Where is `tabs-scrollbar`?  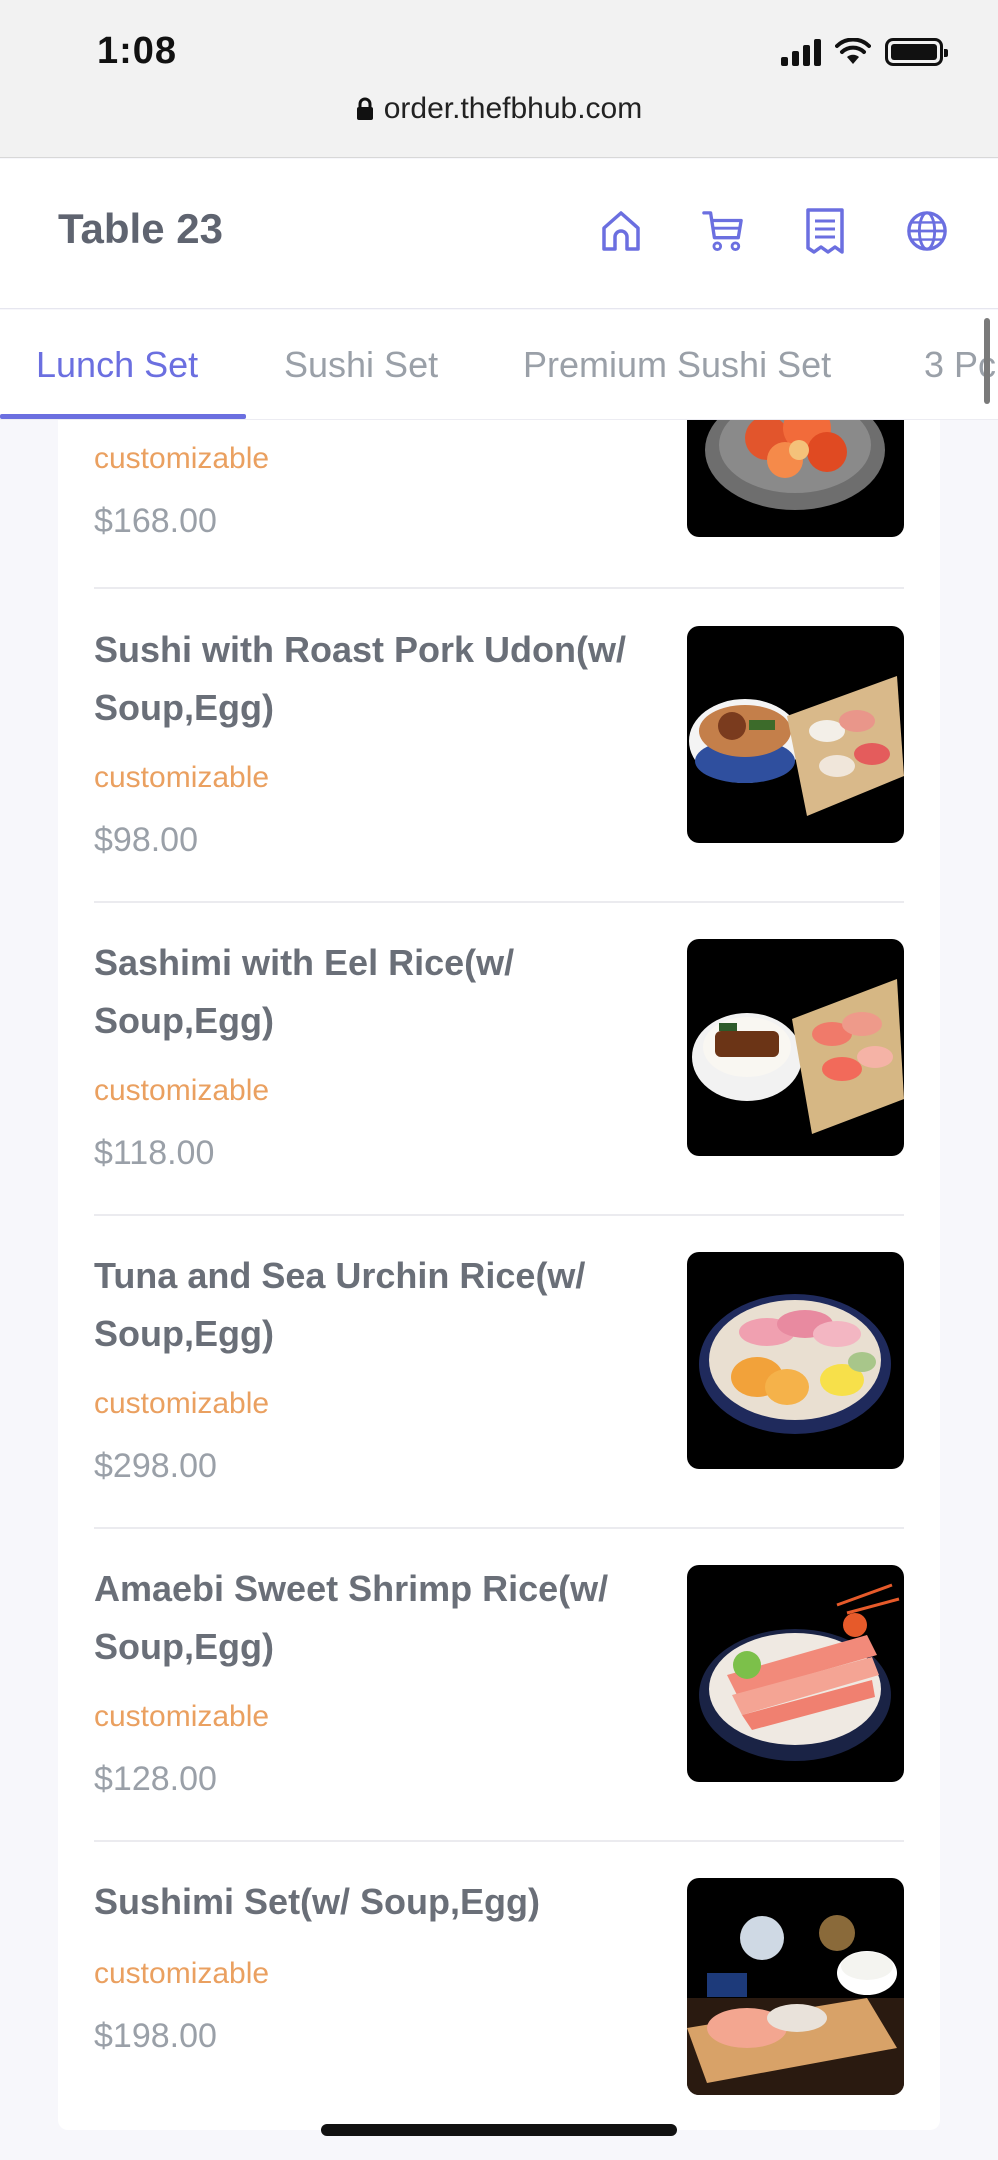
tabs-scrollbar is located at coordinates (987, 361).